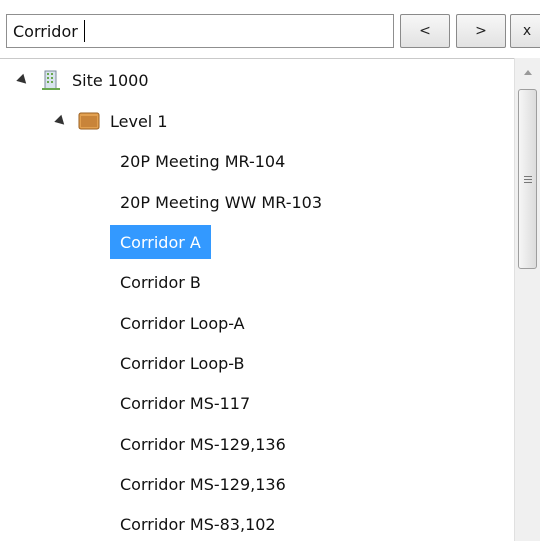 The height and width of the screenshot is (541, 540). I want to click on text-caret, so click(84, 31).